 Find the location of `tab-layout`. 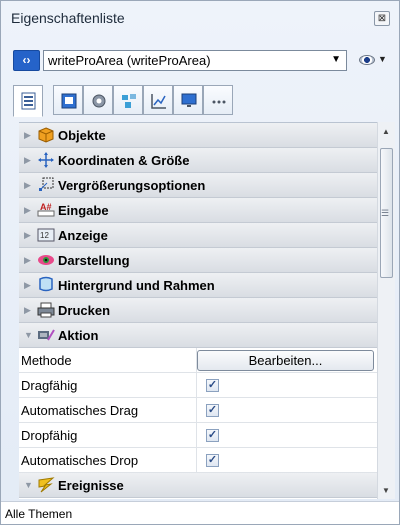

tab-layout is located at coordinates (128, 100).